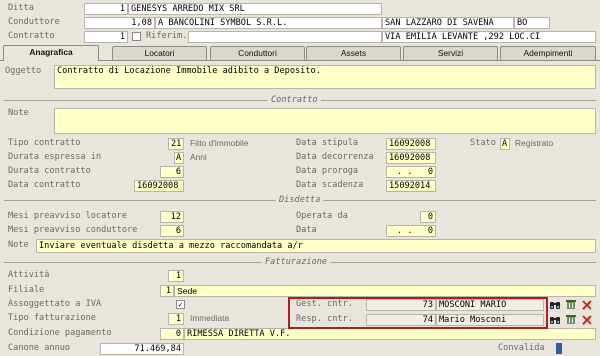 This screenshot has height=356, width=600. What do you see at coordinates (448, 23) in the screenshot?
I see `conduttore-city-field: SAN LAZZARO DI SAVENA` at bounding box center [448, 23].